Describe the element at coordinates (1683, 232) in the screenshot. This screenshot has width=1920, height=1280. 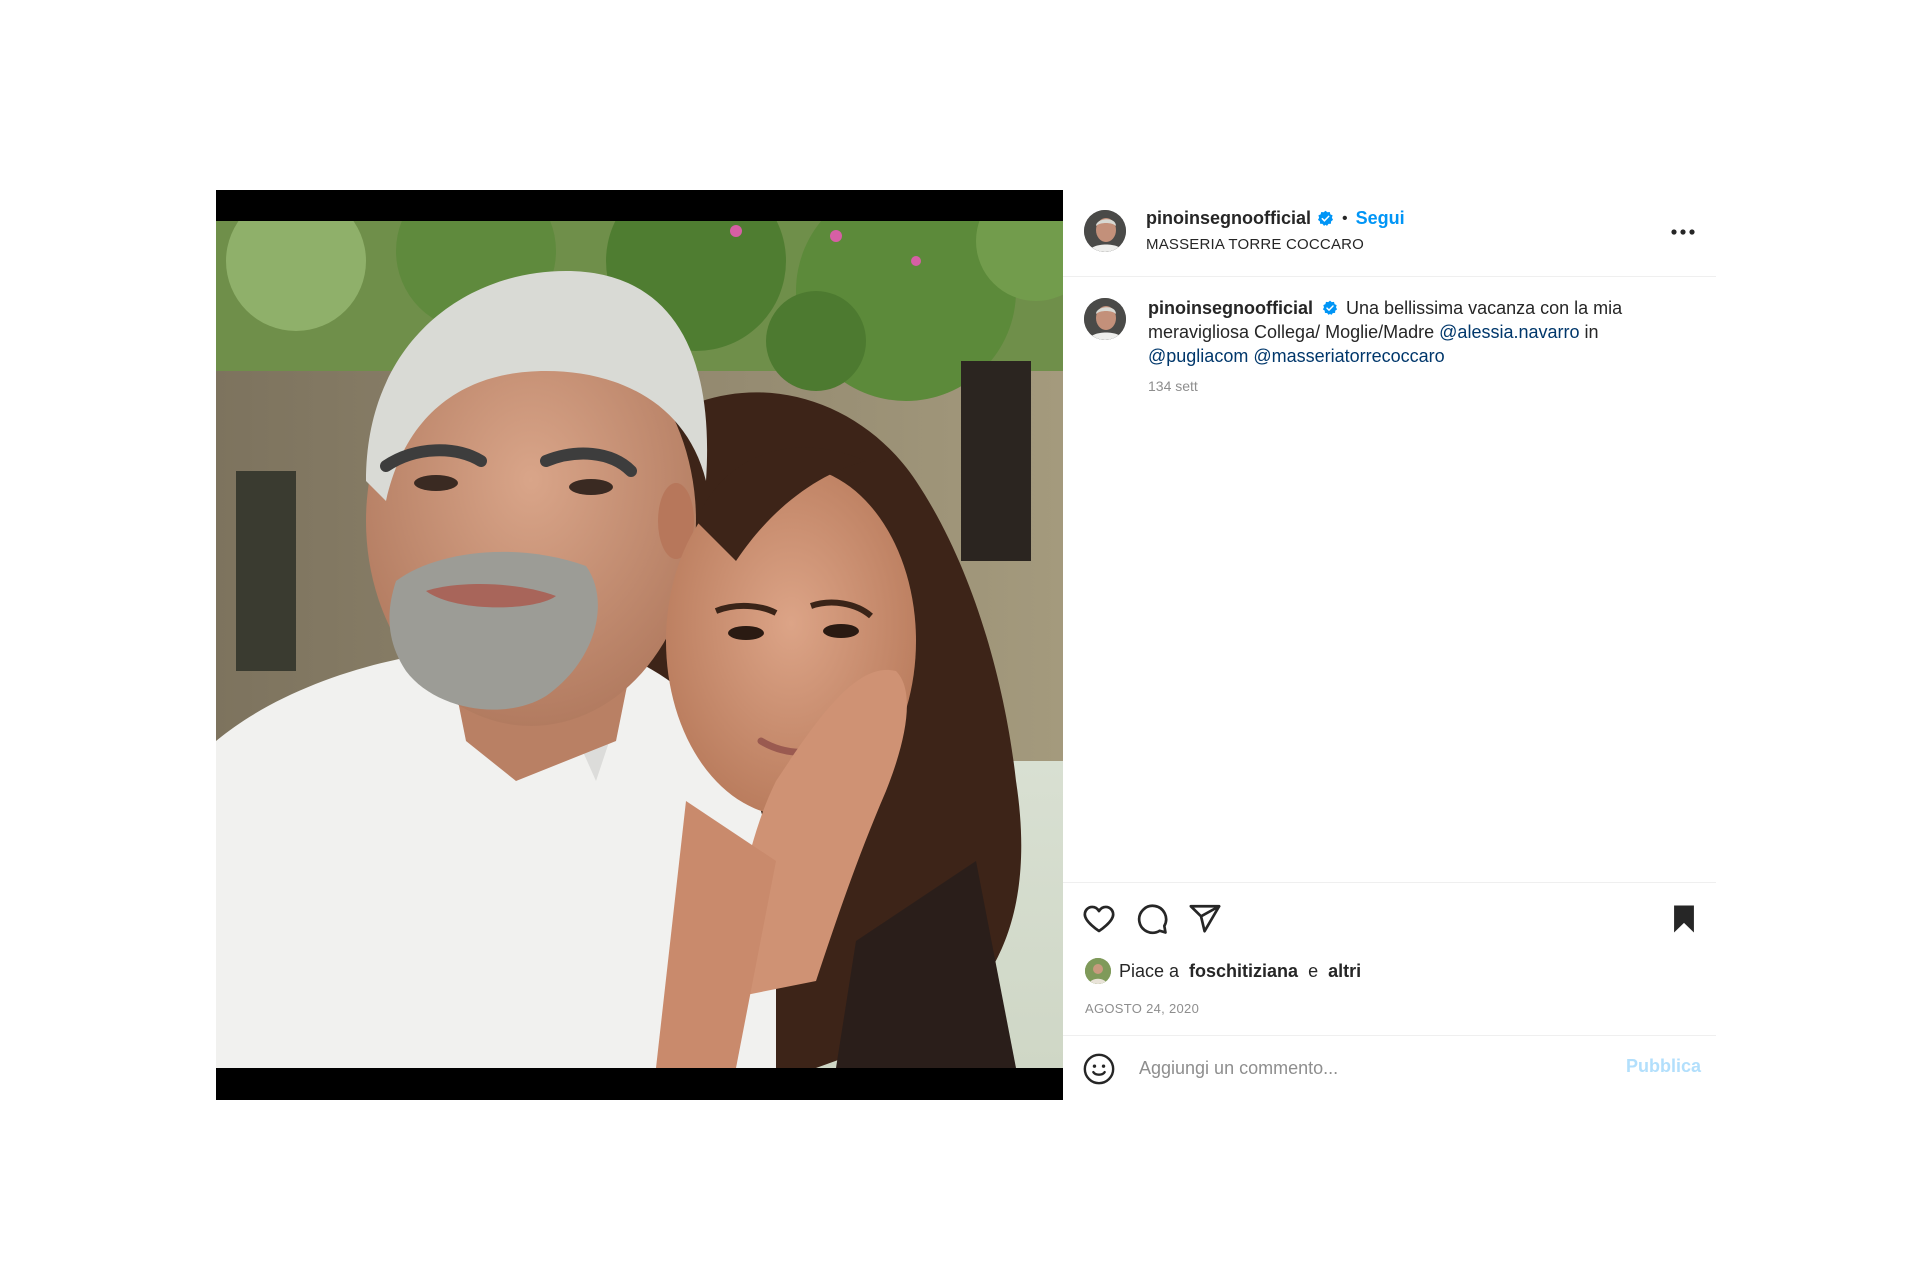
I see `more-options-icon` at that location.